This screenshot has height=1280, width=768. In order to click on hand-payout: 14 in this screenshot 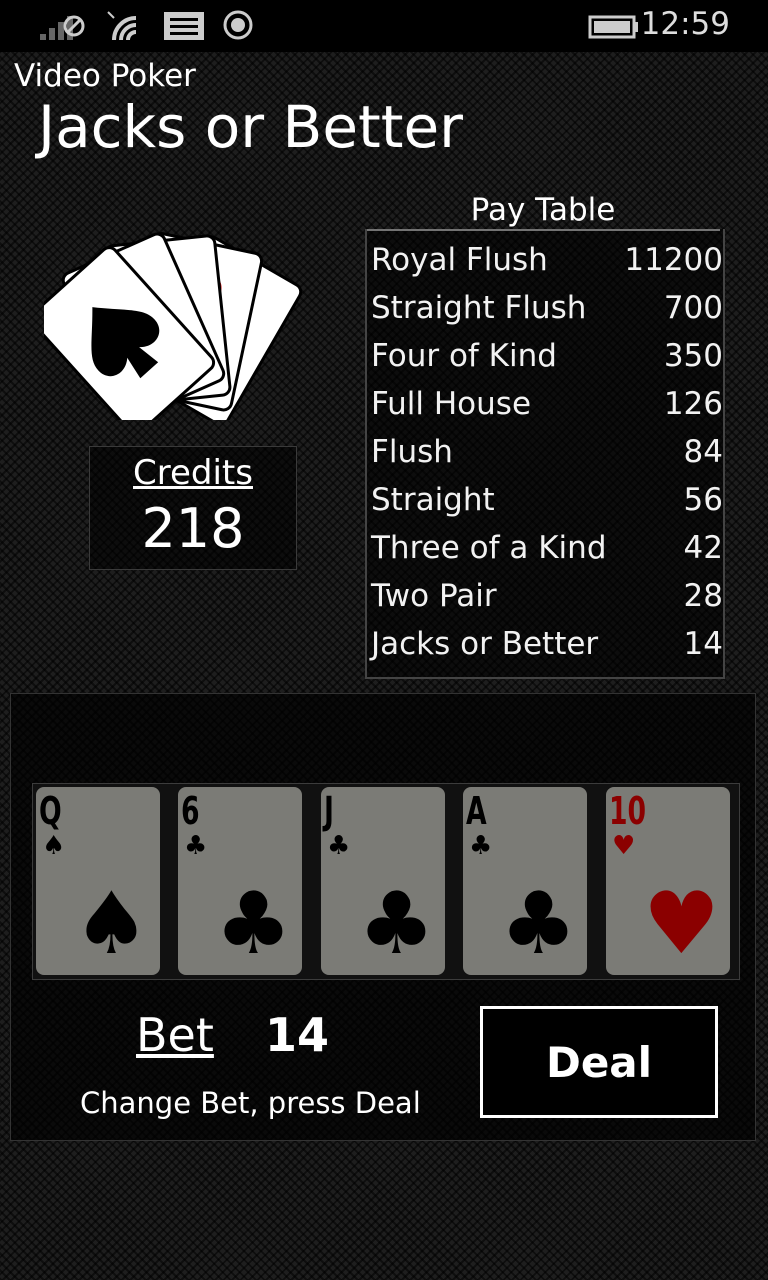, I will do `click(703, 644)`.